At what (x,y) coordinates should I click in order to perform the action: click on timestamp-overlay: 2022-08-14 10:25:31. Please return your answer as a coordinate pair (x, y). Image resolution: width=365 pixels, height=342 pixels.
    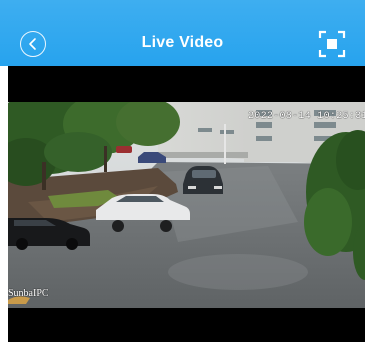
    Looking at the image, I should click on (306, 116).